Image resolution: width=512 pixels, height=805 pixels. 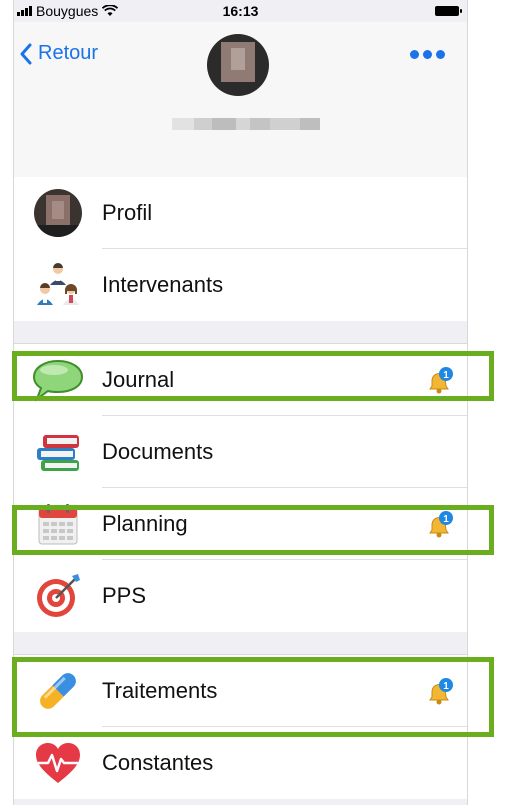 What do you see at coordinates (58, 380) in the screenshot?
I see `speech-bubble-icon` at bounding box center [58, 380].